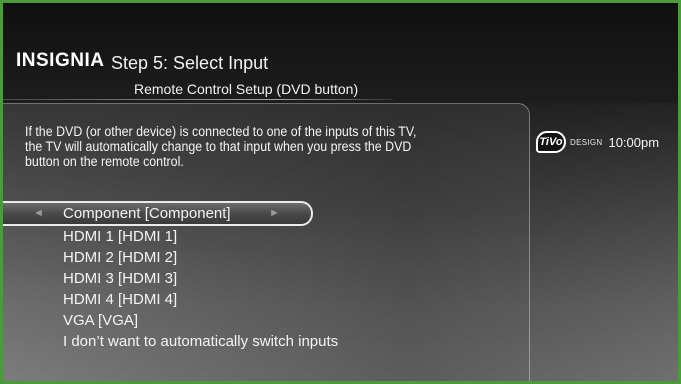 The width and height of the screenshot is (681, 384). What do you see at coordinates (586, 142) in the screenshot?
I see `design-label: DESIGN` at bounding box center [586, 142].